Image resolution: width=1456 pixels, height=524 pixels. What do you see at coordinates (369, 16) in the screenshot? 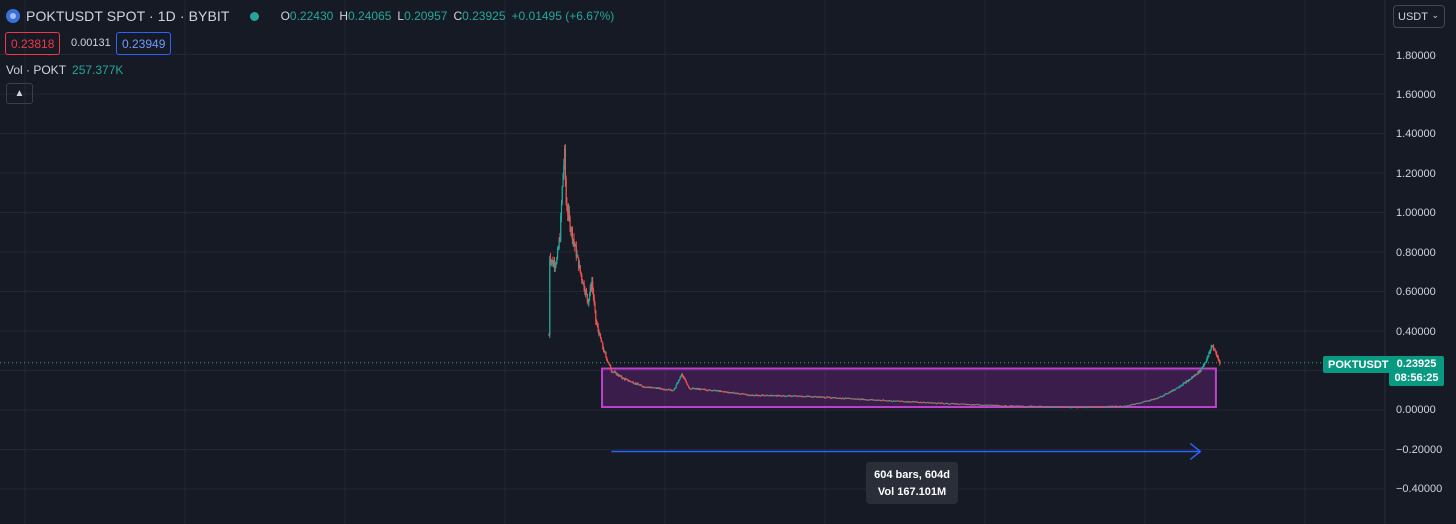
I see `high-value: 0.24065` at bounding box center [369, 16].